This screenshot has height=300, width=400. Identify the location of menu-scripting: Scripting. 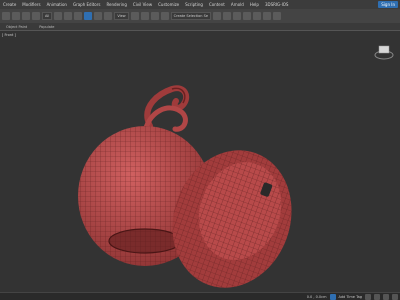
(194, 4).